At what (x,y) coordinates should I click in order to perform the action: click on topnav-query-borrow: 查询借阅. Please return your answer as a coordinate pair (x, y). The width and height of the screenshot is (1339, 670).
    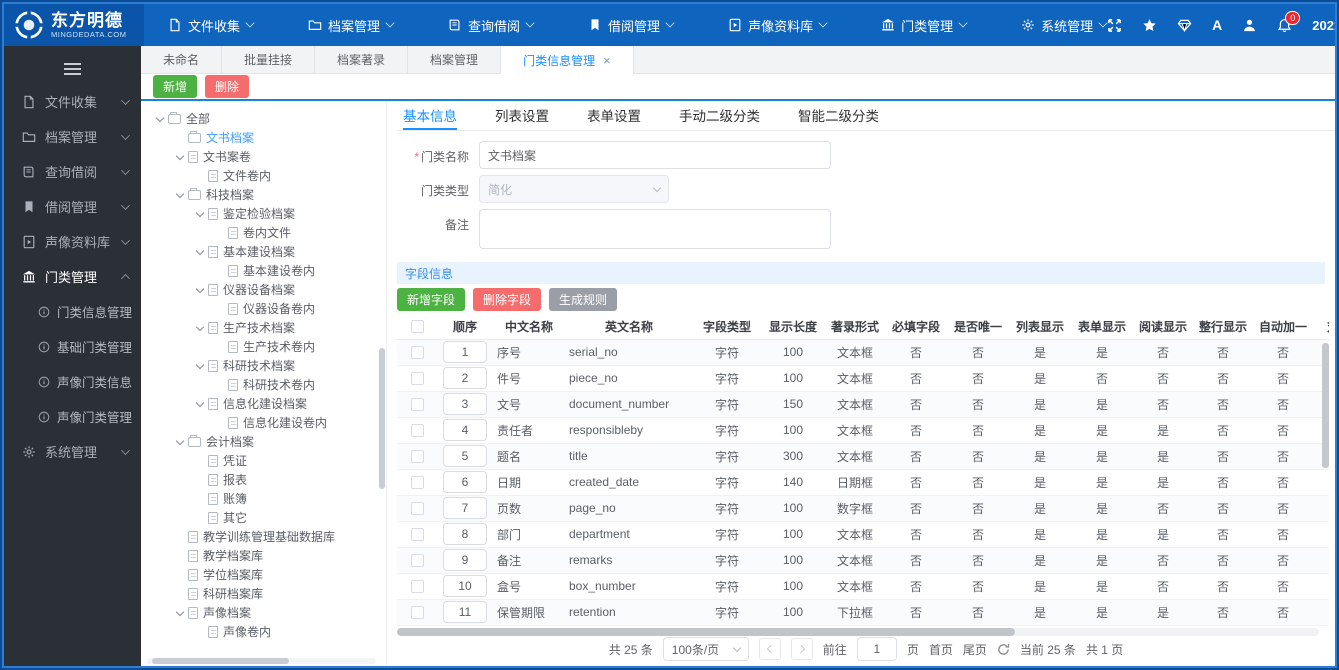
    Looking at the image, I should click on (491, 25).